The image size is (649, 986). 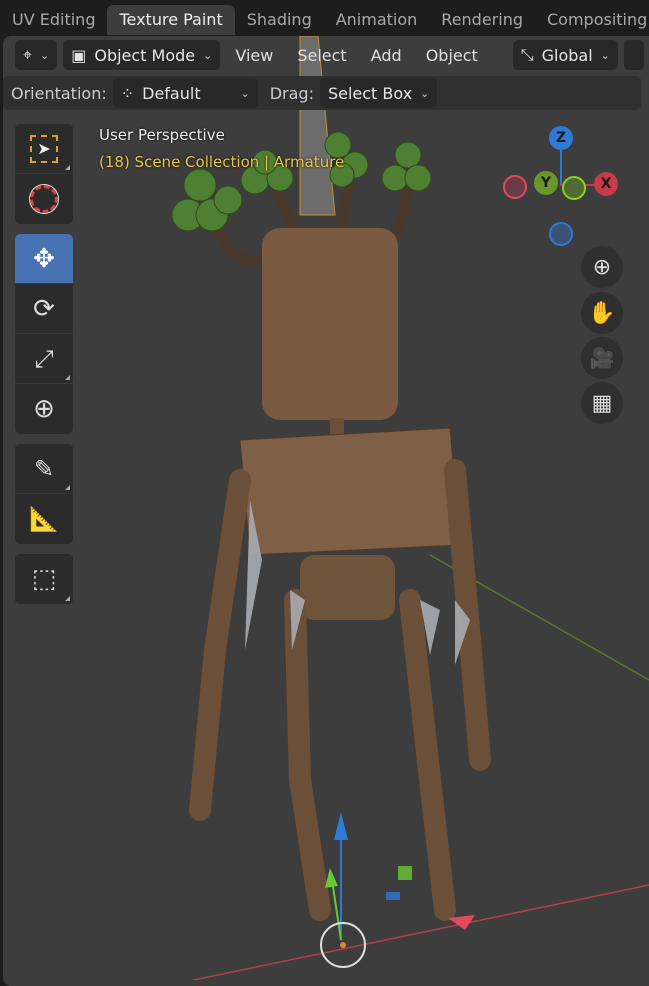 I want to click on cursor-tool, so click(x=44, y=199).